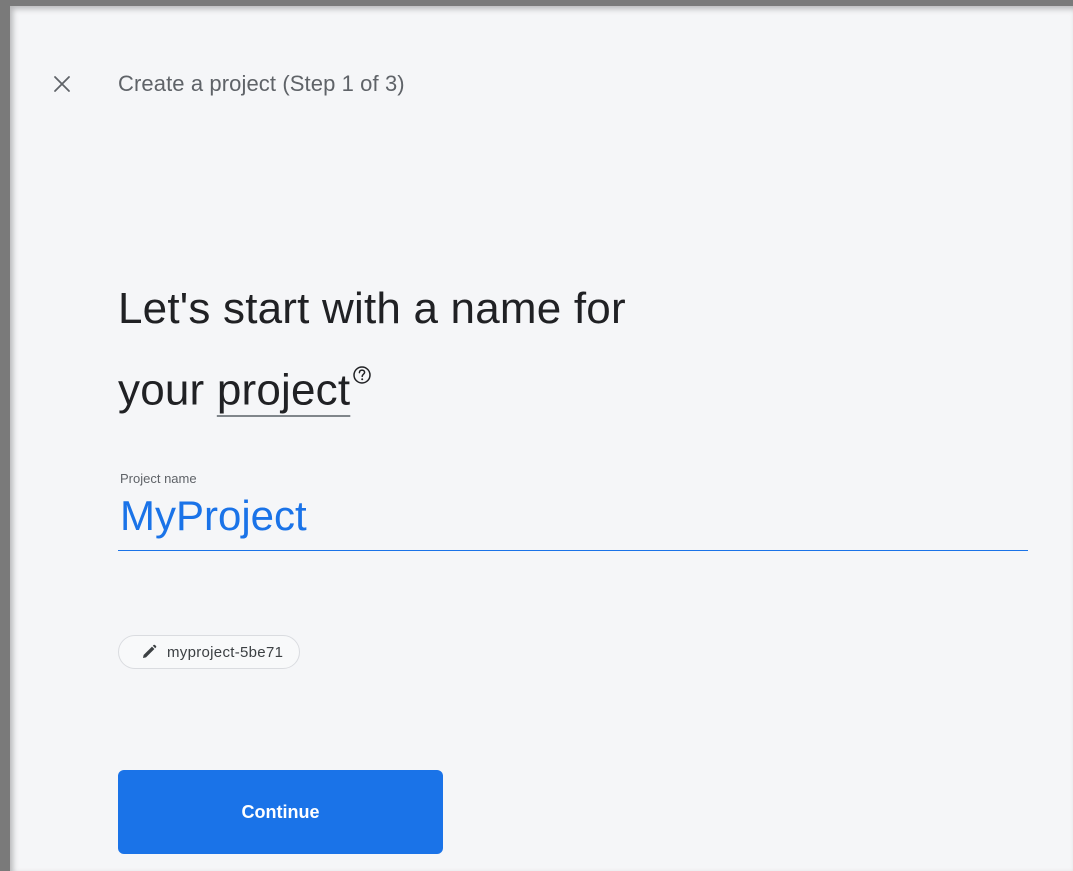 This screenshot has height=871, width=1073. I want to click on close-icon, so click(62, 84).